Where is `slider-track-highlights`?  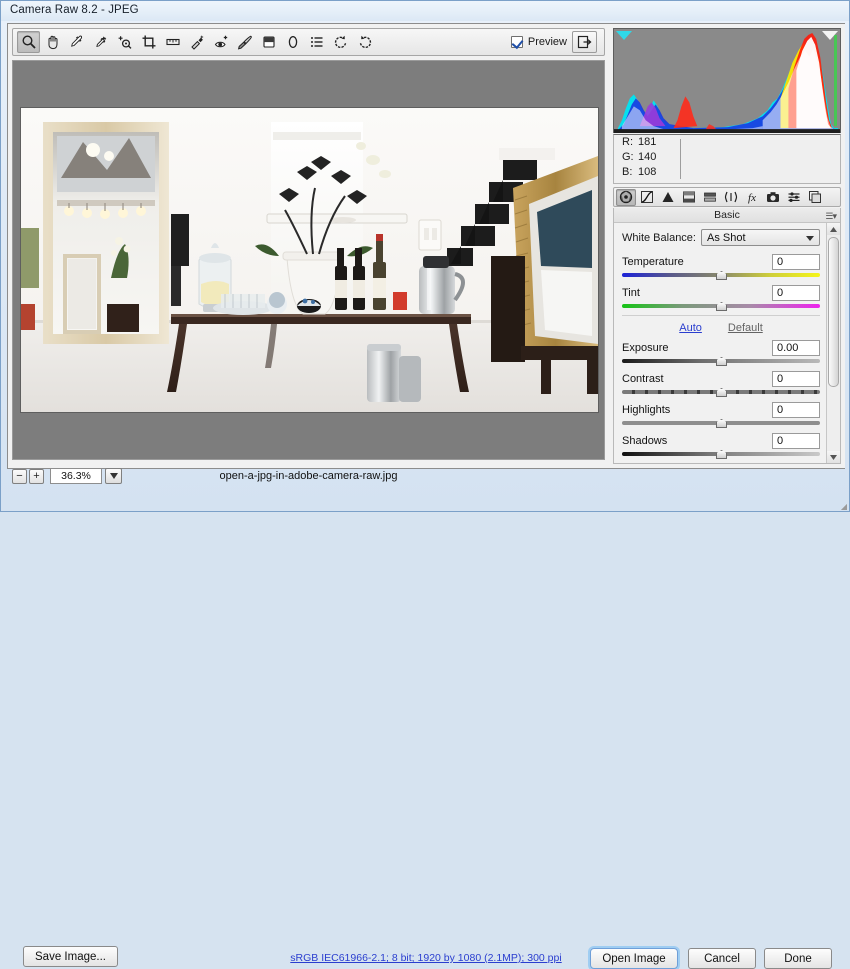 slider-track-highlights is located at coordinates (721, 423).